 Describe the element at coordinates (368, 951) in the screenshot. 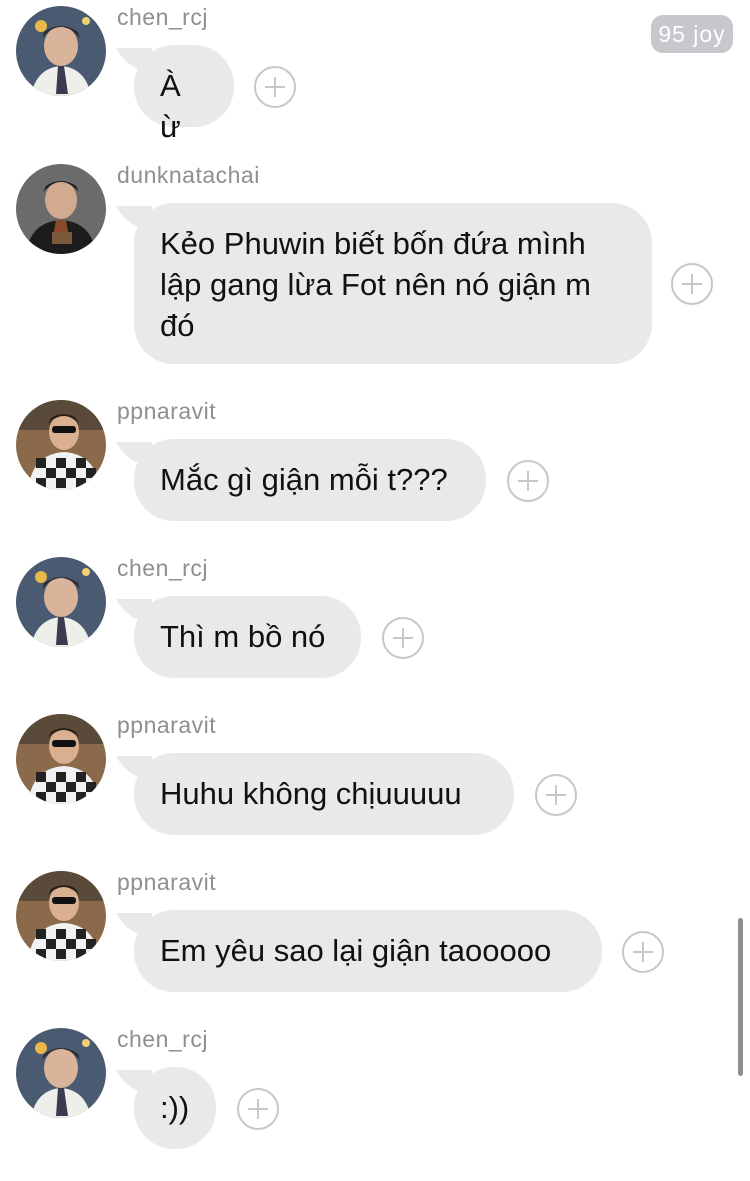

I see `message-bubble: Em yêu sao lại giận taooooo` at that location.